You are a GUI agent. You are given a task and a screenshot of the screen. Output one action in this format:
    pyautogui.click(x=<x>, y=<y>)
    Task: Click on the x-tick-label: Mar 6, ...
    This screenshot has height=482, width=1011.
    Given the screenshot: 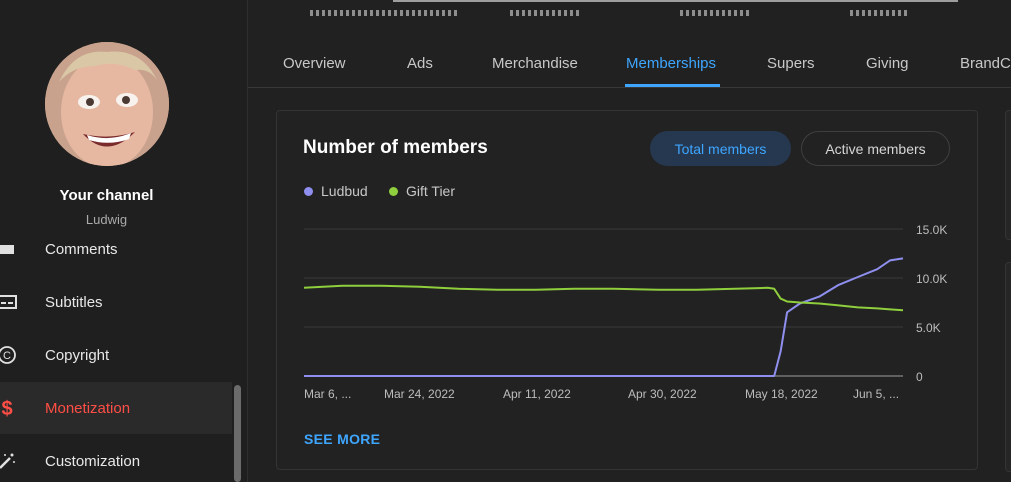 What is the action you would take?
    pyautogui.click(x=327, y=394)
    